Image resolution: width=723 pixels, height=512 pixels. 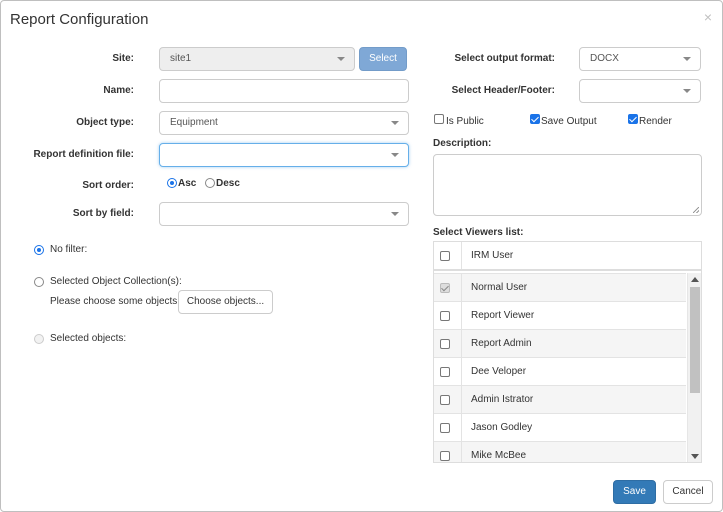 What do you see at coordinates (503, 315) in the screenshot?
I see `viewer-name: Report Viewer` at bounding box center [503, 315].